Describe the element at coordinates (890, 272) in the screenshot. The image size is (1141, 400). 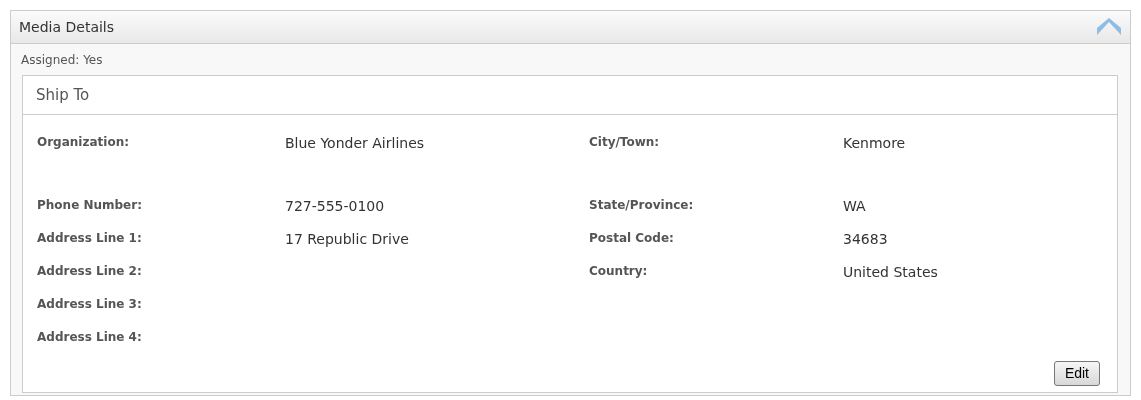
I see `field-value: United States` at that location.